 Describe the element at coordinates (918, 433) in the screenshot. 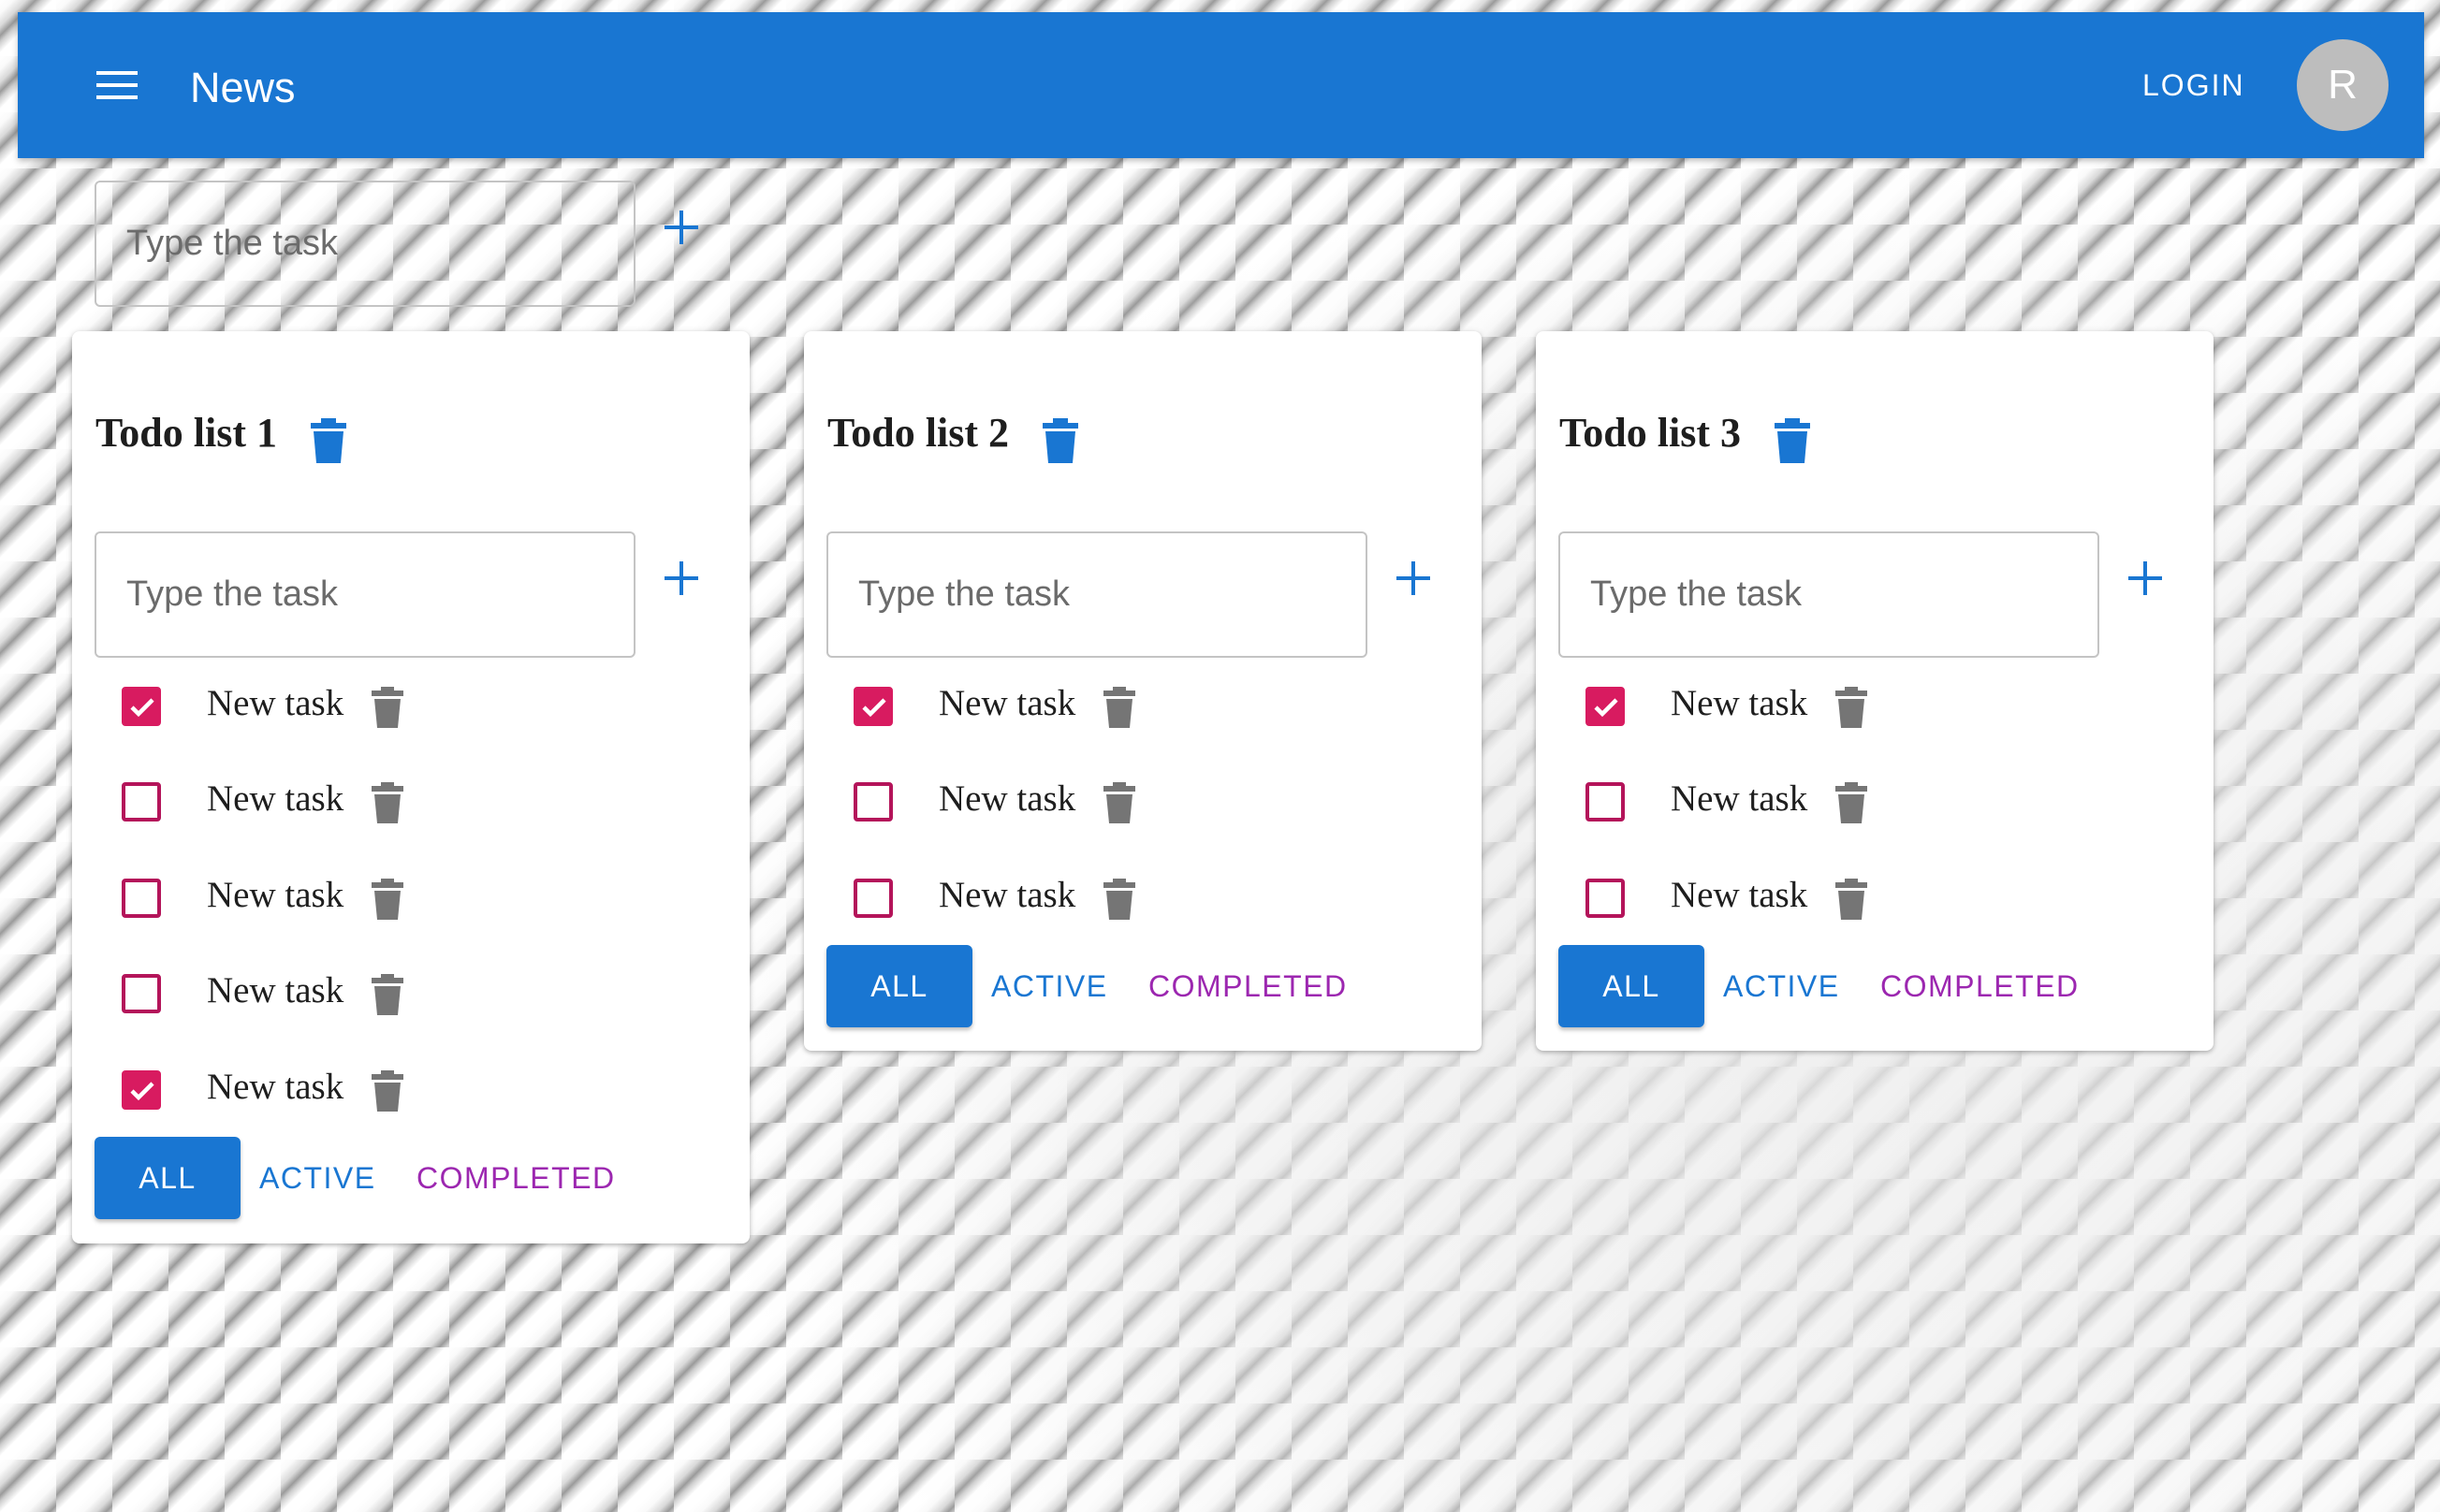

I see `todolist-title: Todo list 2` at that location.